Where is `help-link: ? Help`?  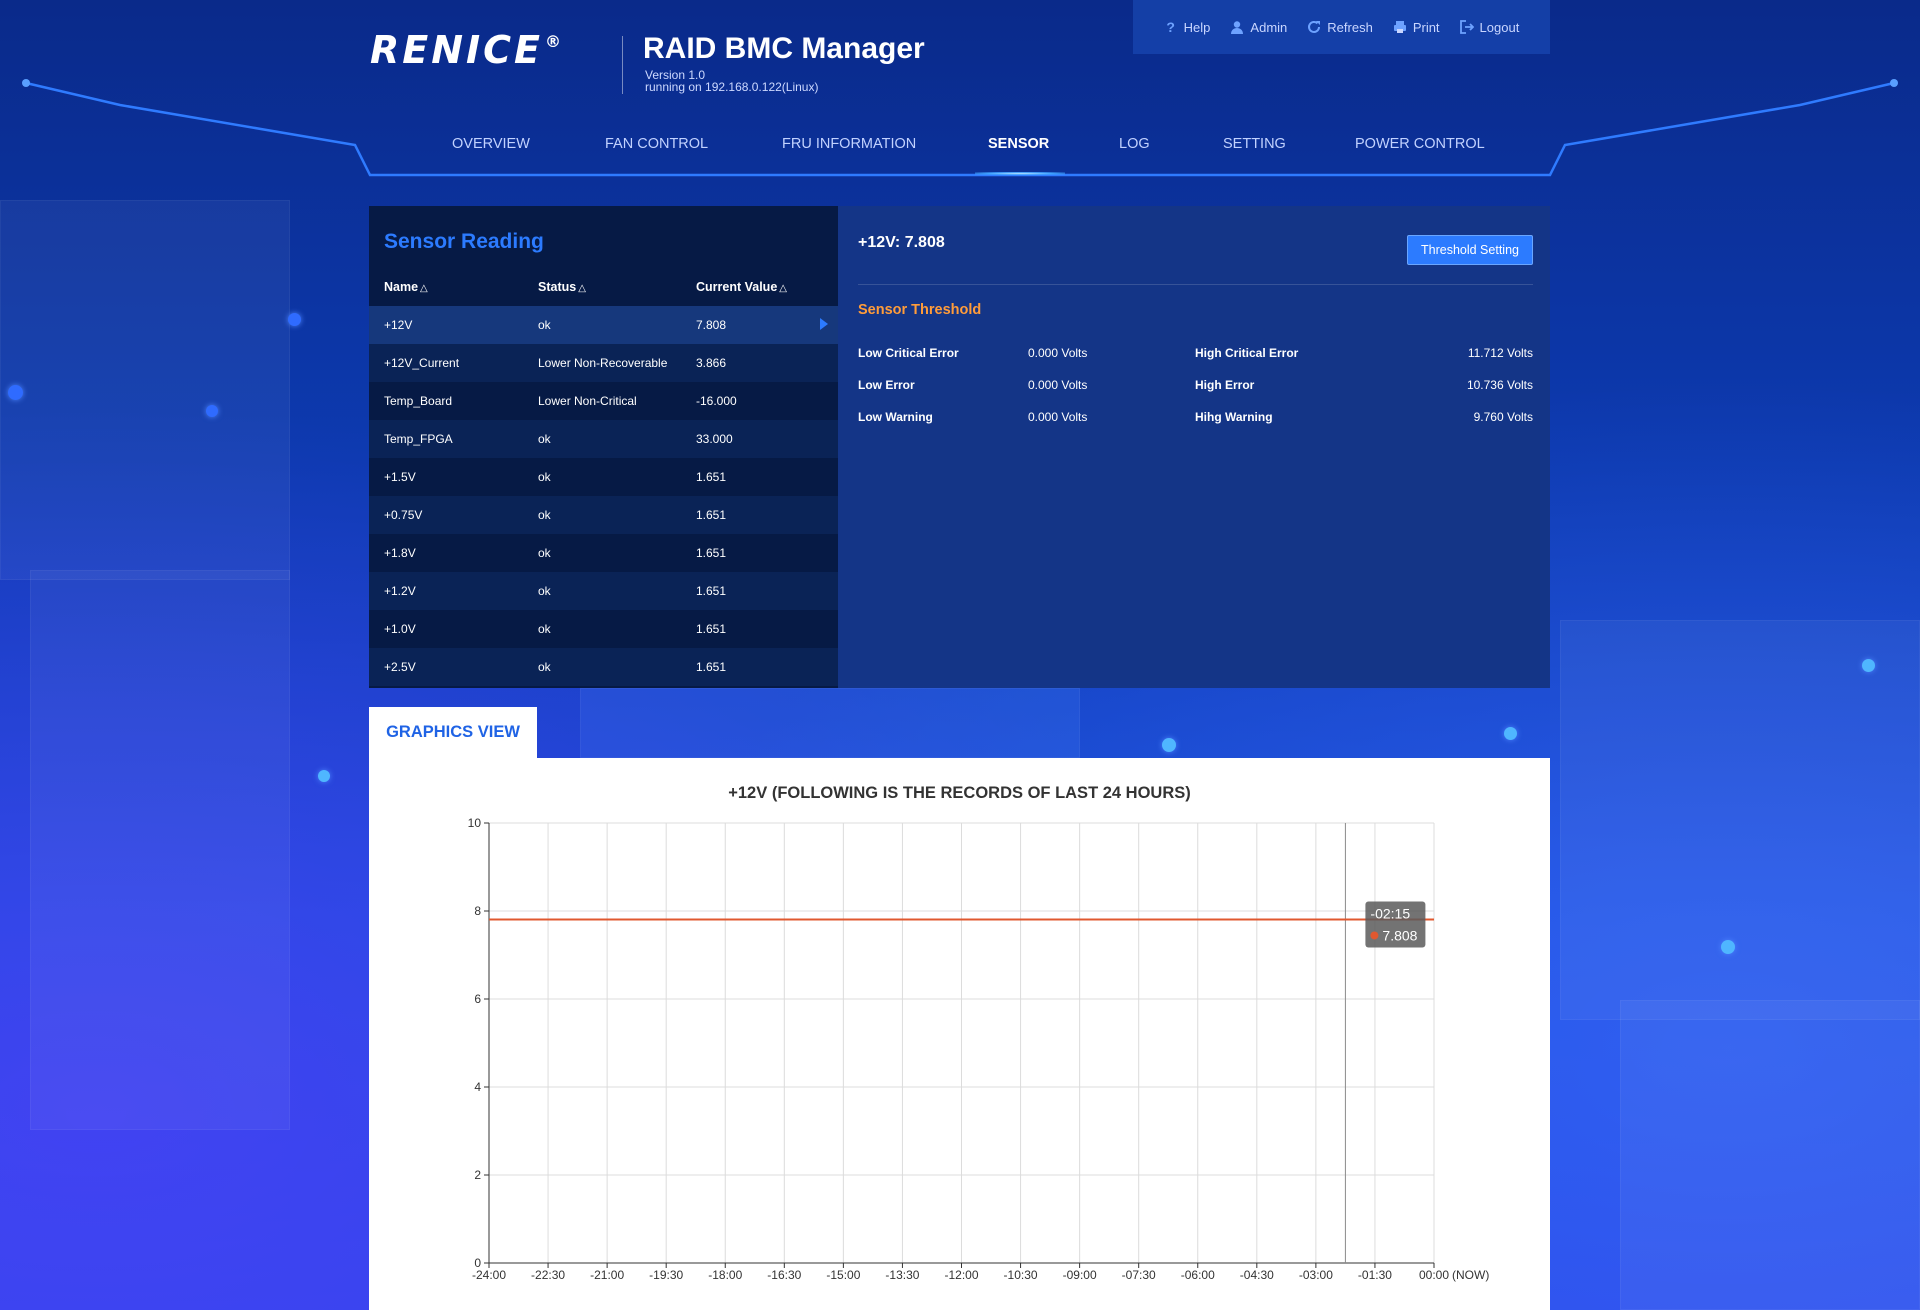
help-link: ? Help is located at coordinates (1187, 27).